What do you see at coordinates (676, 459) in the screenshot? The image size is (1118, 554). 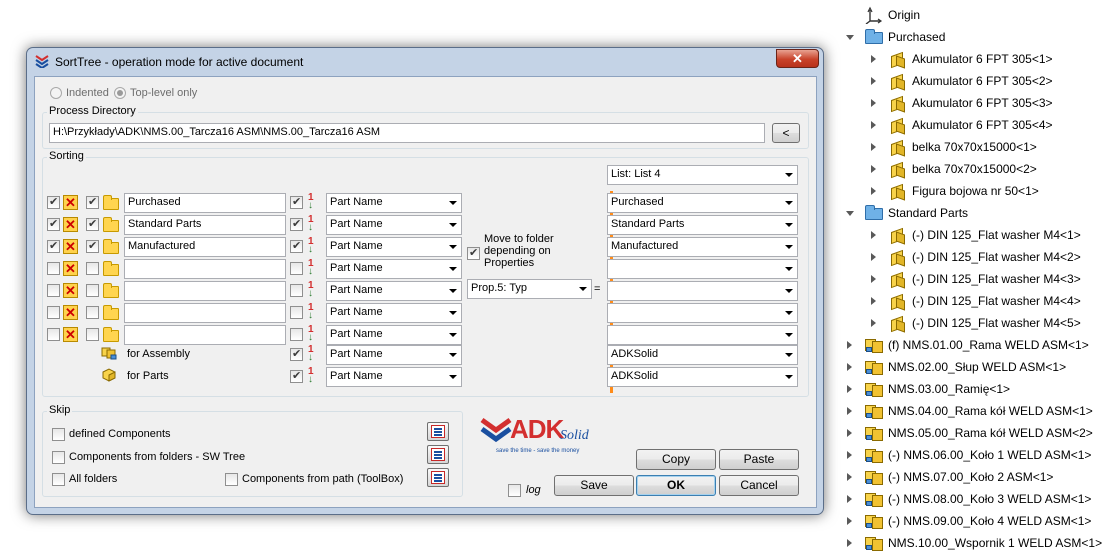 I see `copy-button: Copy` at bounding box center [676, 459].